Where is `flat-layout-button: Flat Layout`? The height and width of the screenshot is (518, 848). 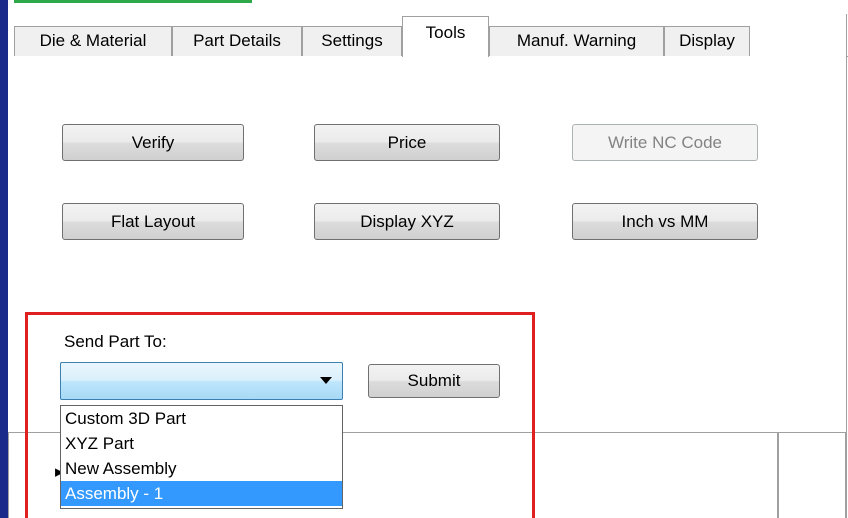 flat-layout-button: Flat Layout is located at coordinates (153, 221).